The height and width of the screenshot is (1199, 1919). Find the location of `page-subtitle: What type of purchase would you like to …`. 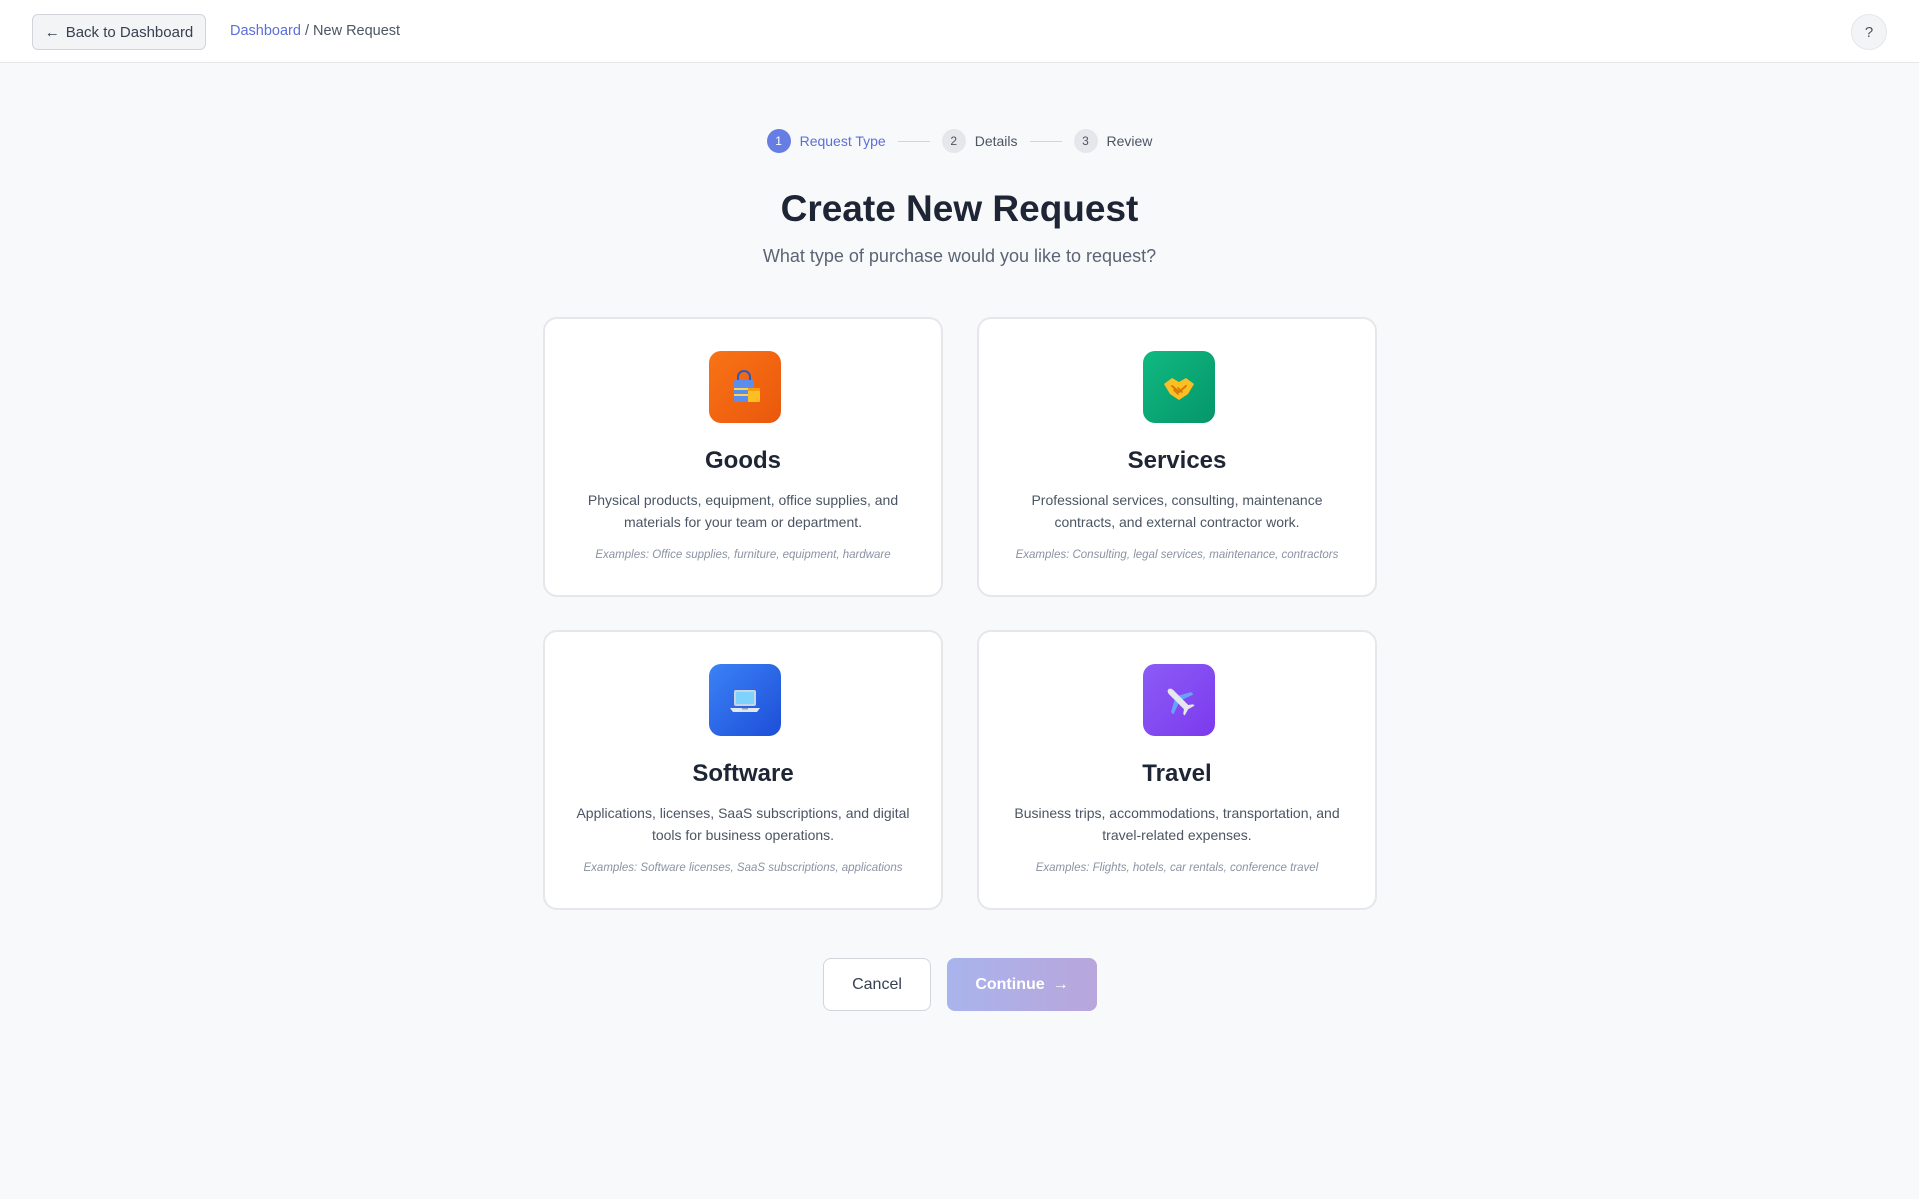

page-subtitle: What type of purchase would you like to … is located at coordinates (959, 256).